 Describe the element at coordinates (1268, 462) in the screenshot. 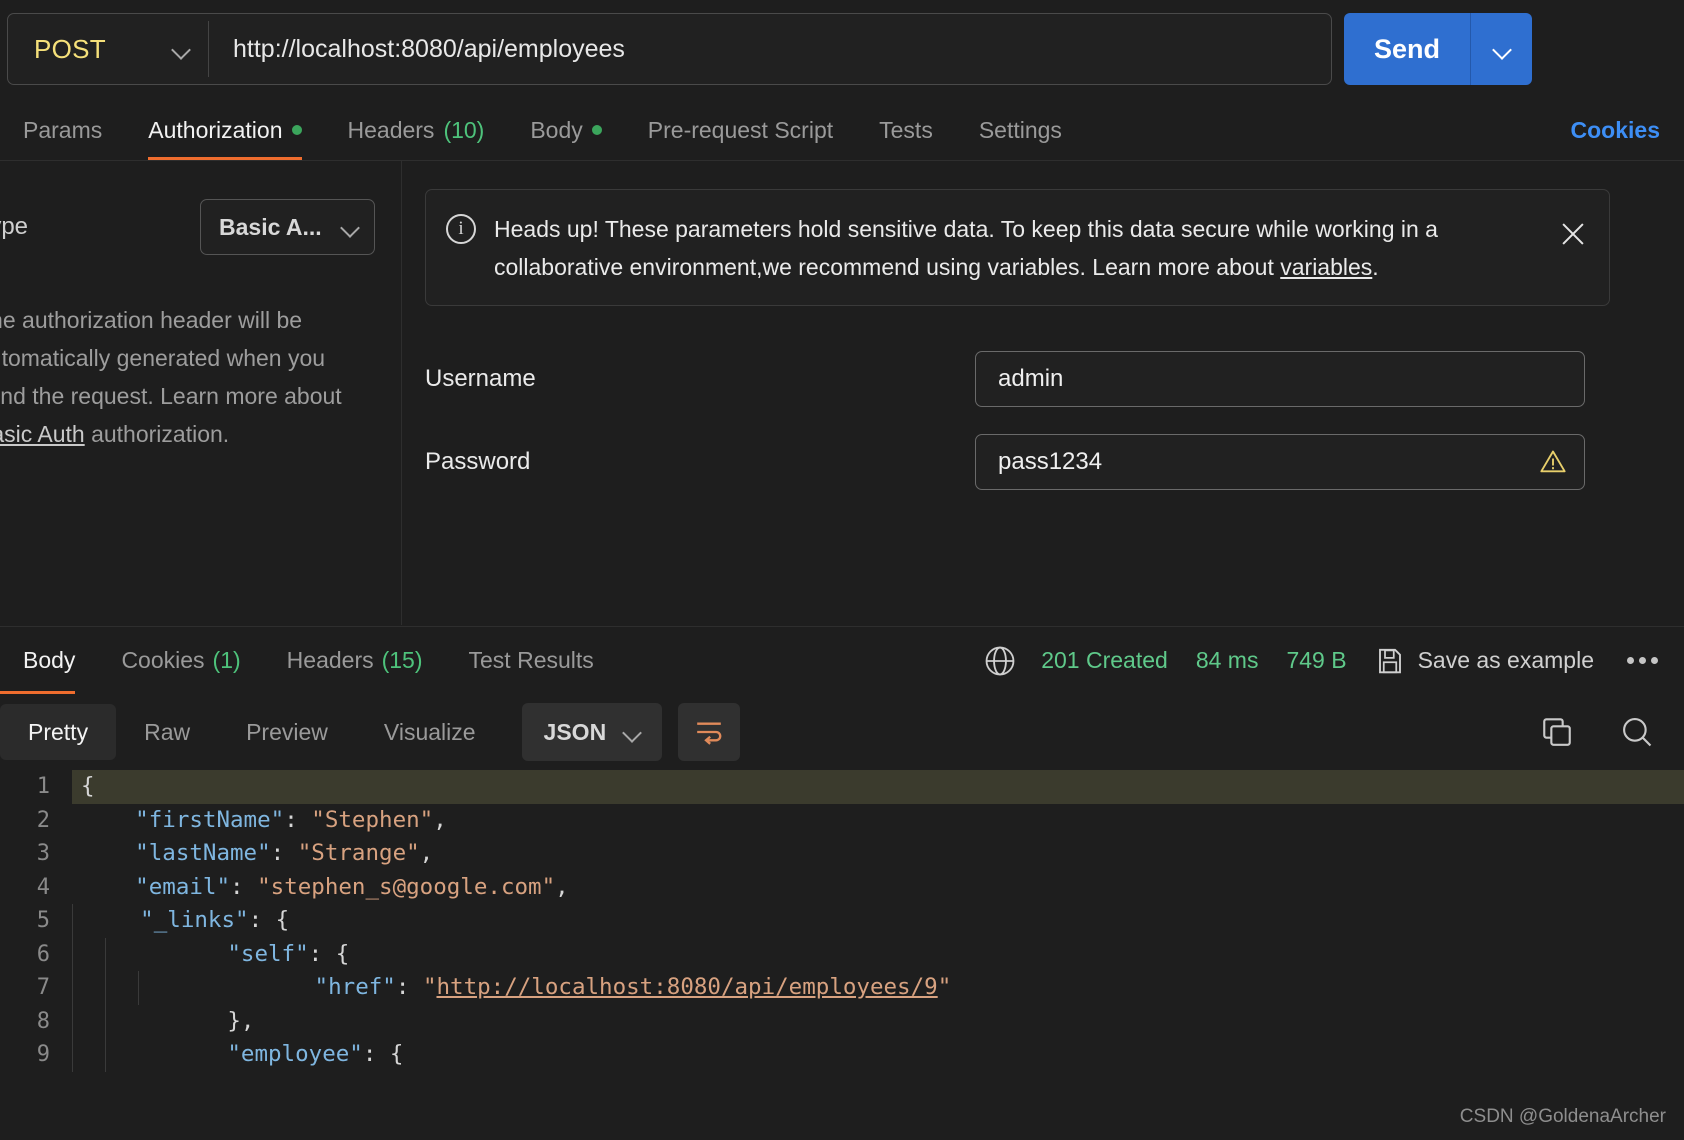

I see `password-input` at that location.